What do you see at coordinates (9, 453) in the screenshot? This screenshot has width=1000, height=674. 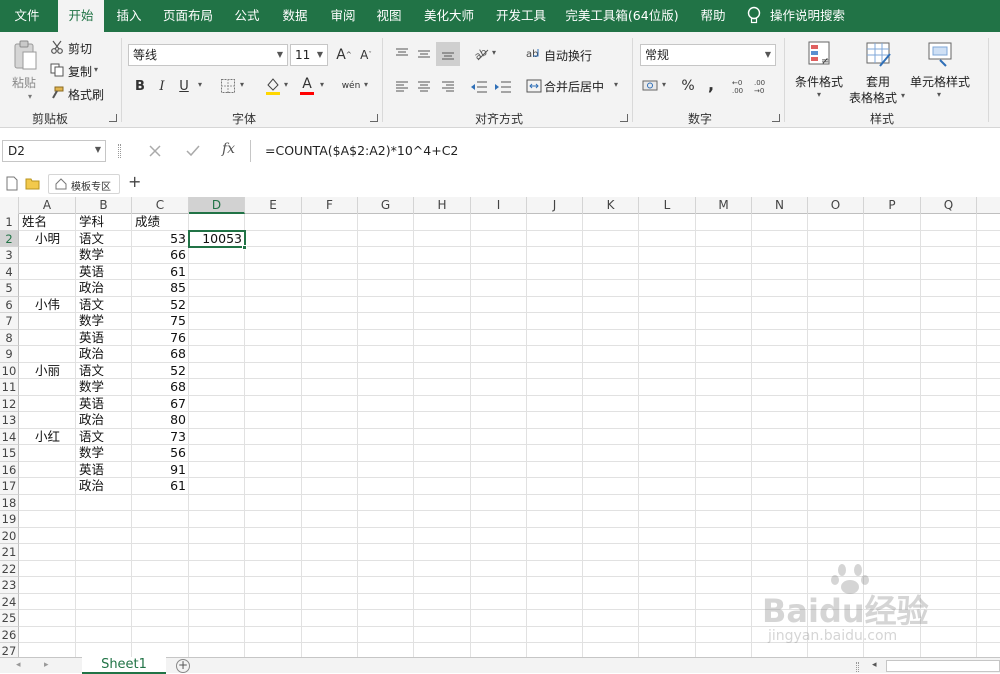 I see `row-header: 15` at bounding box center [9, 453].